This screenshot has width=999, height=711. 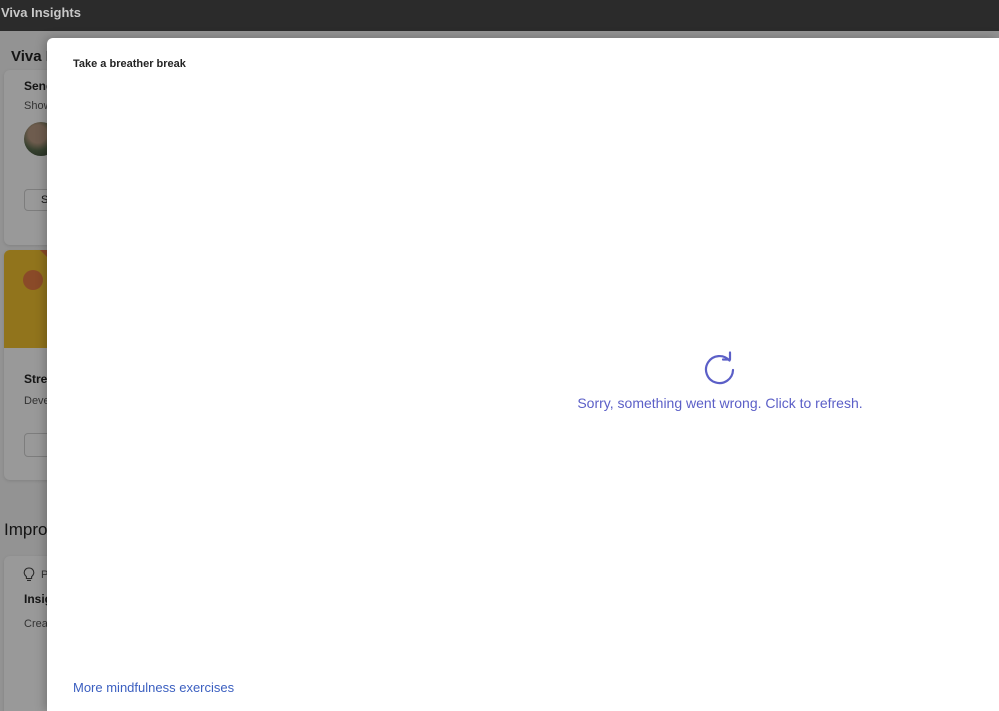 What do you see at coordinates (719, 368) in the screenshot?
I see `refresh-icon` at bounding box center [719, 368].